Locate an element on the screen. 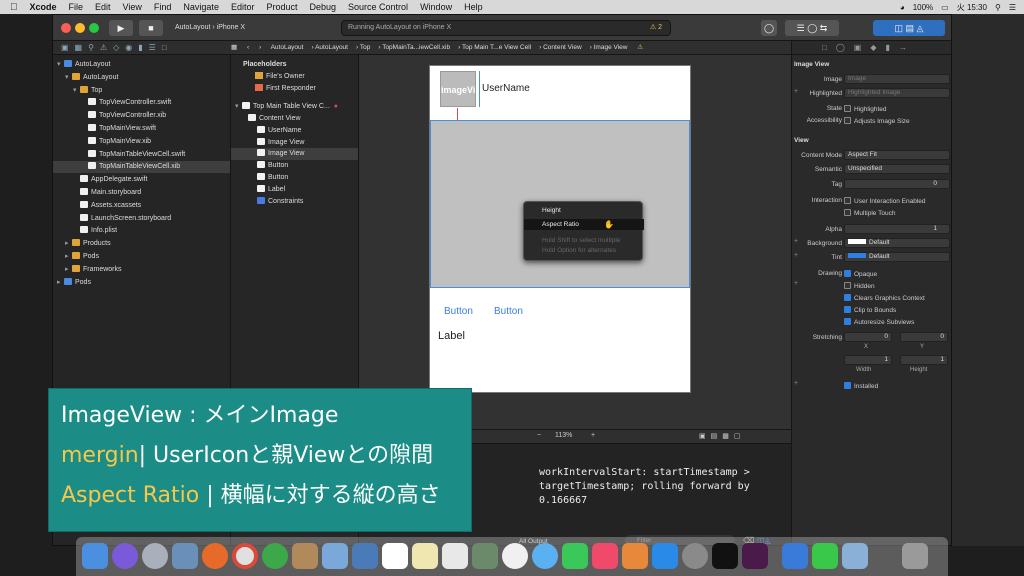  trash-can-icon is located at coordinates (915, 556).